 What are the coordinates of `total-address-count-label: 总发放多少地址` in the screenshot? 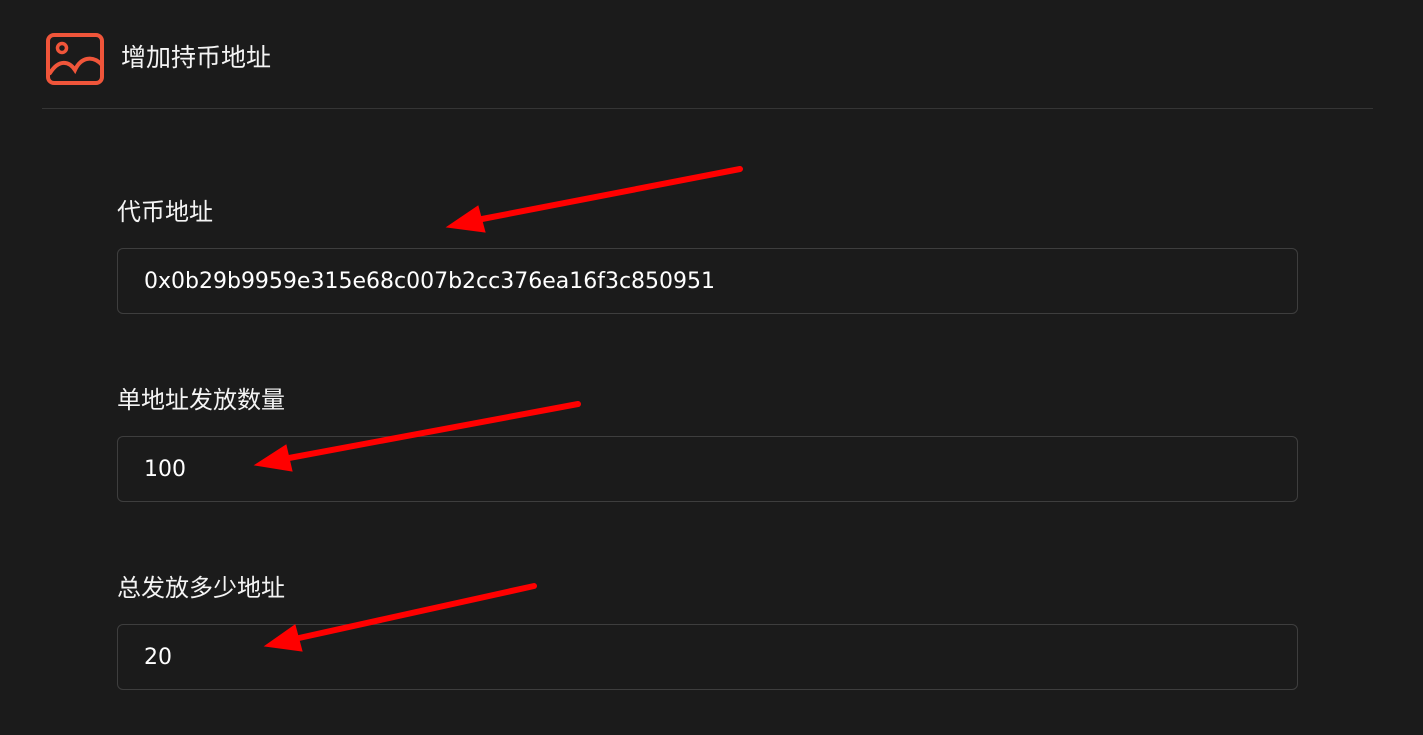 It's located at (201, 588).